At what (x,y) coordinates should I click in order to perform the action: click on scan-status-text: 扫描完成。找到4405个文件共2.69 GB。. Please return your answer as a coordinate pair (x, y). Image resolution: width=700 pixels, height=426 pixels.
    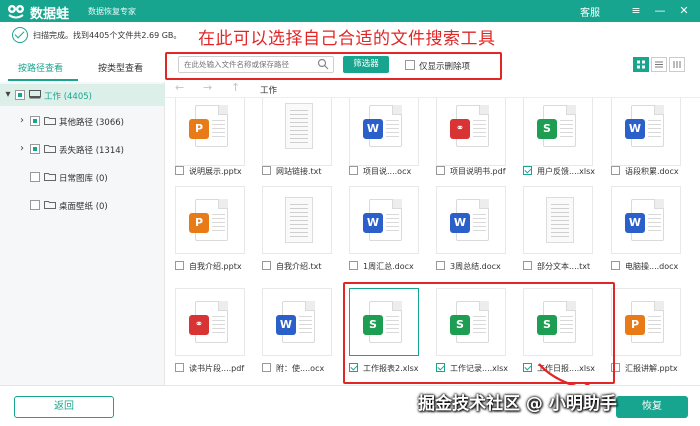
    Looking at the image, I should click on (107, 35).